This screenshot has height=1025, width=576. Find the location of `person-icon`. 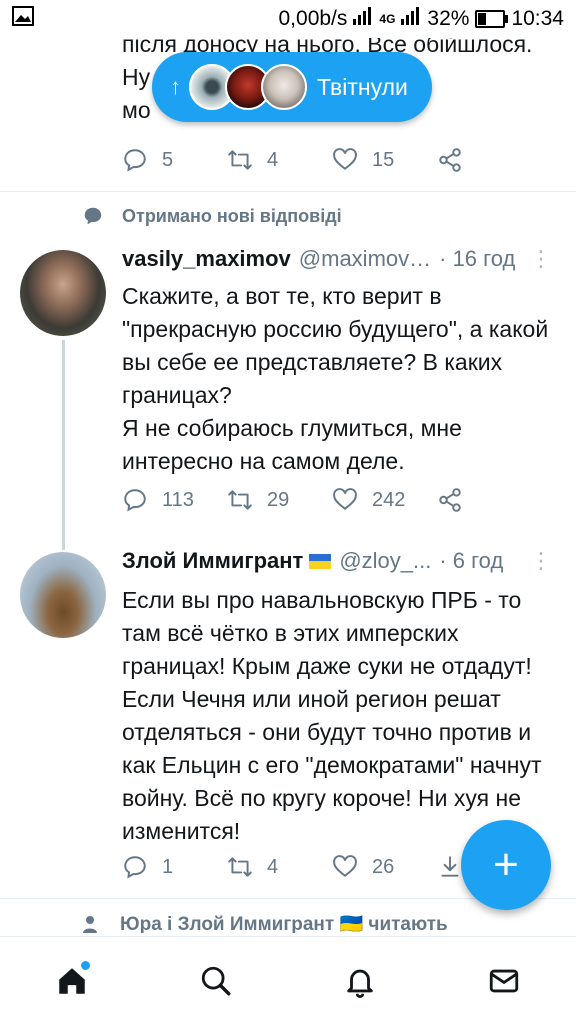

person-icon is located at coordinates (90, 924).